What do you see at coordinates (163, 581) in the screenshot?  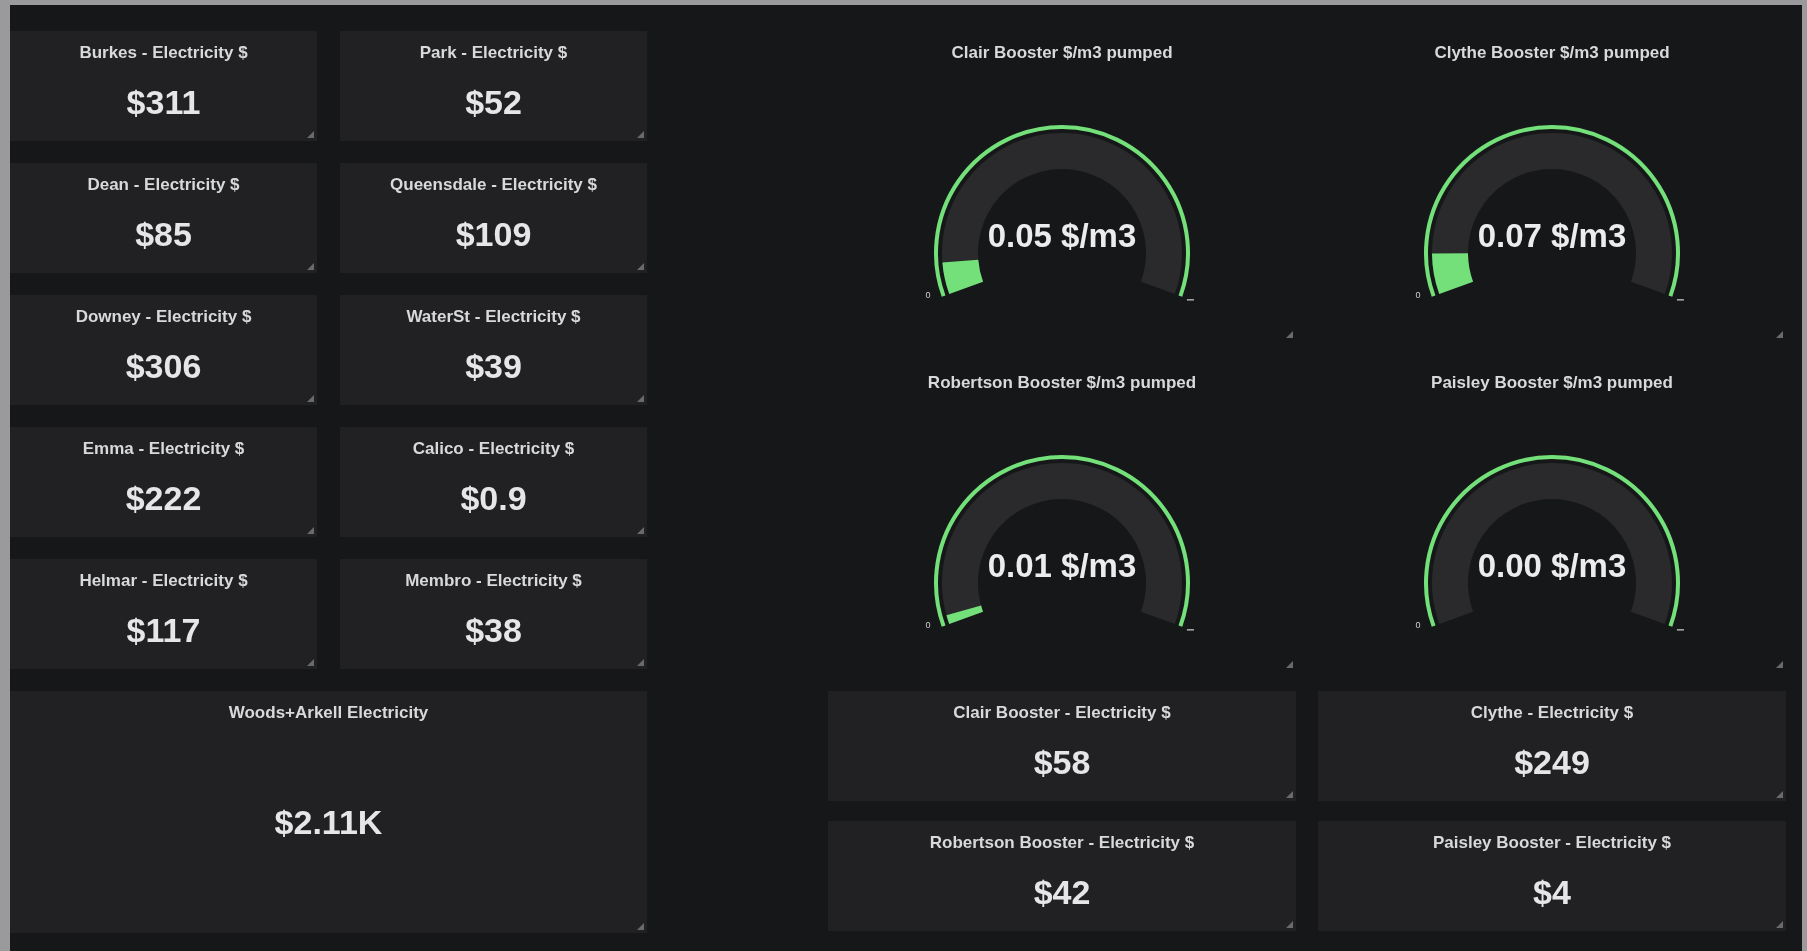 I see `panel-title: Helmar - Electricity $` at bounding box center [163, 581].